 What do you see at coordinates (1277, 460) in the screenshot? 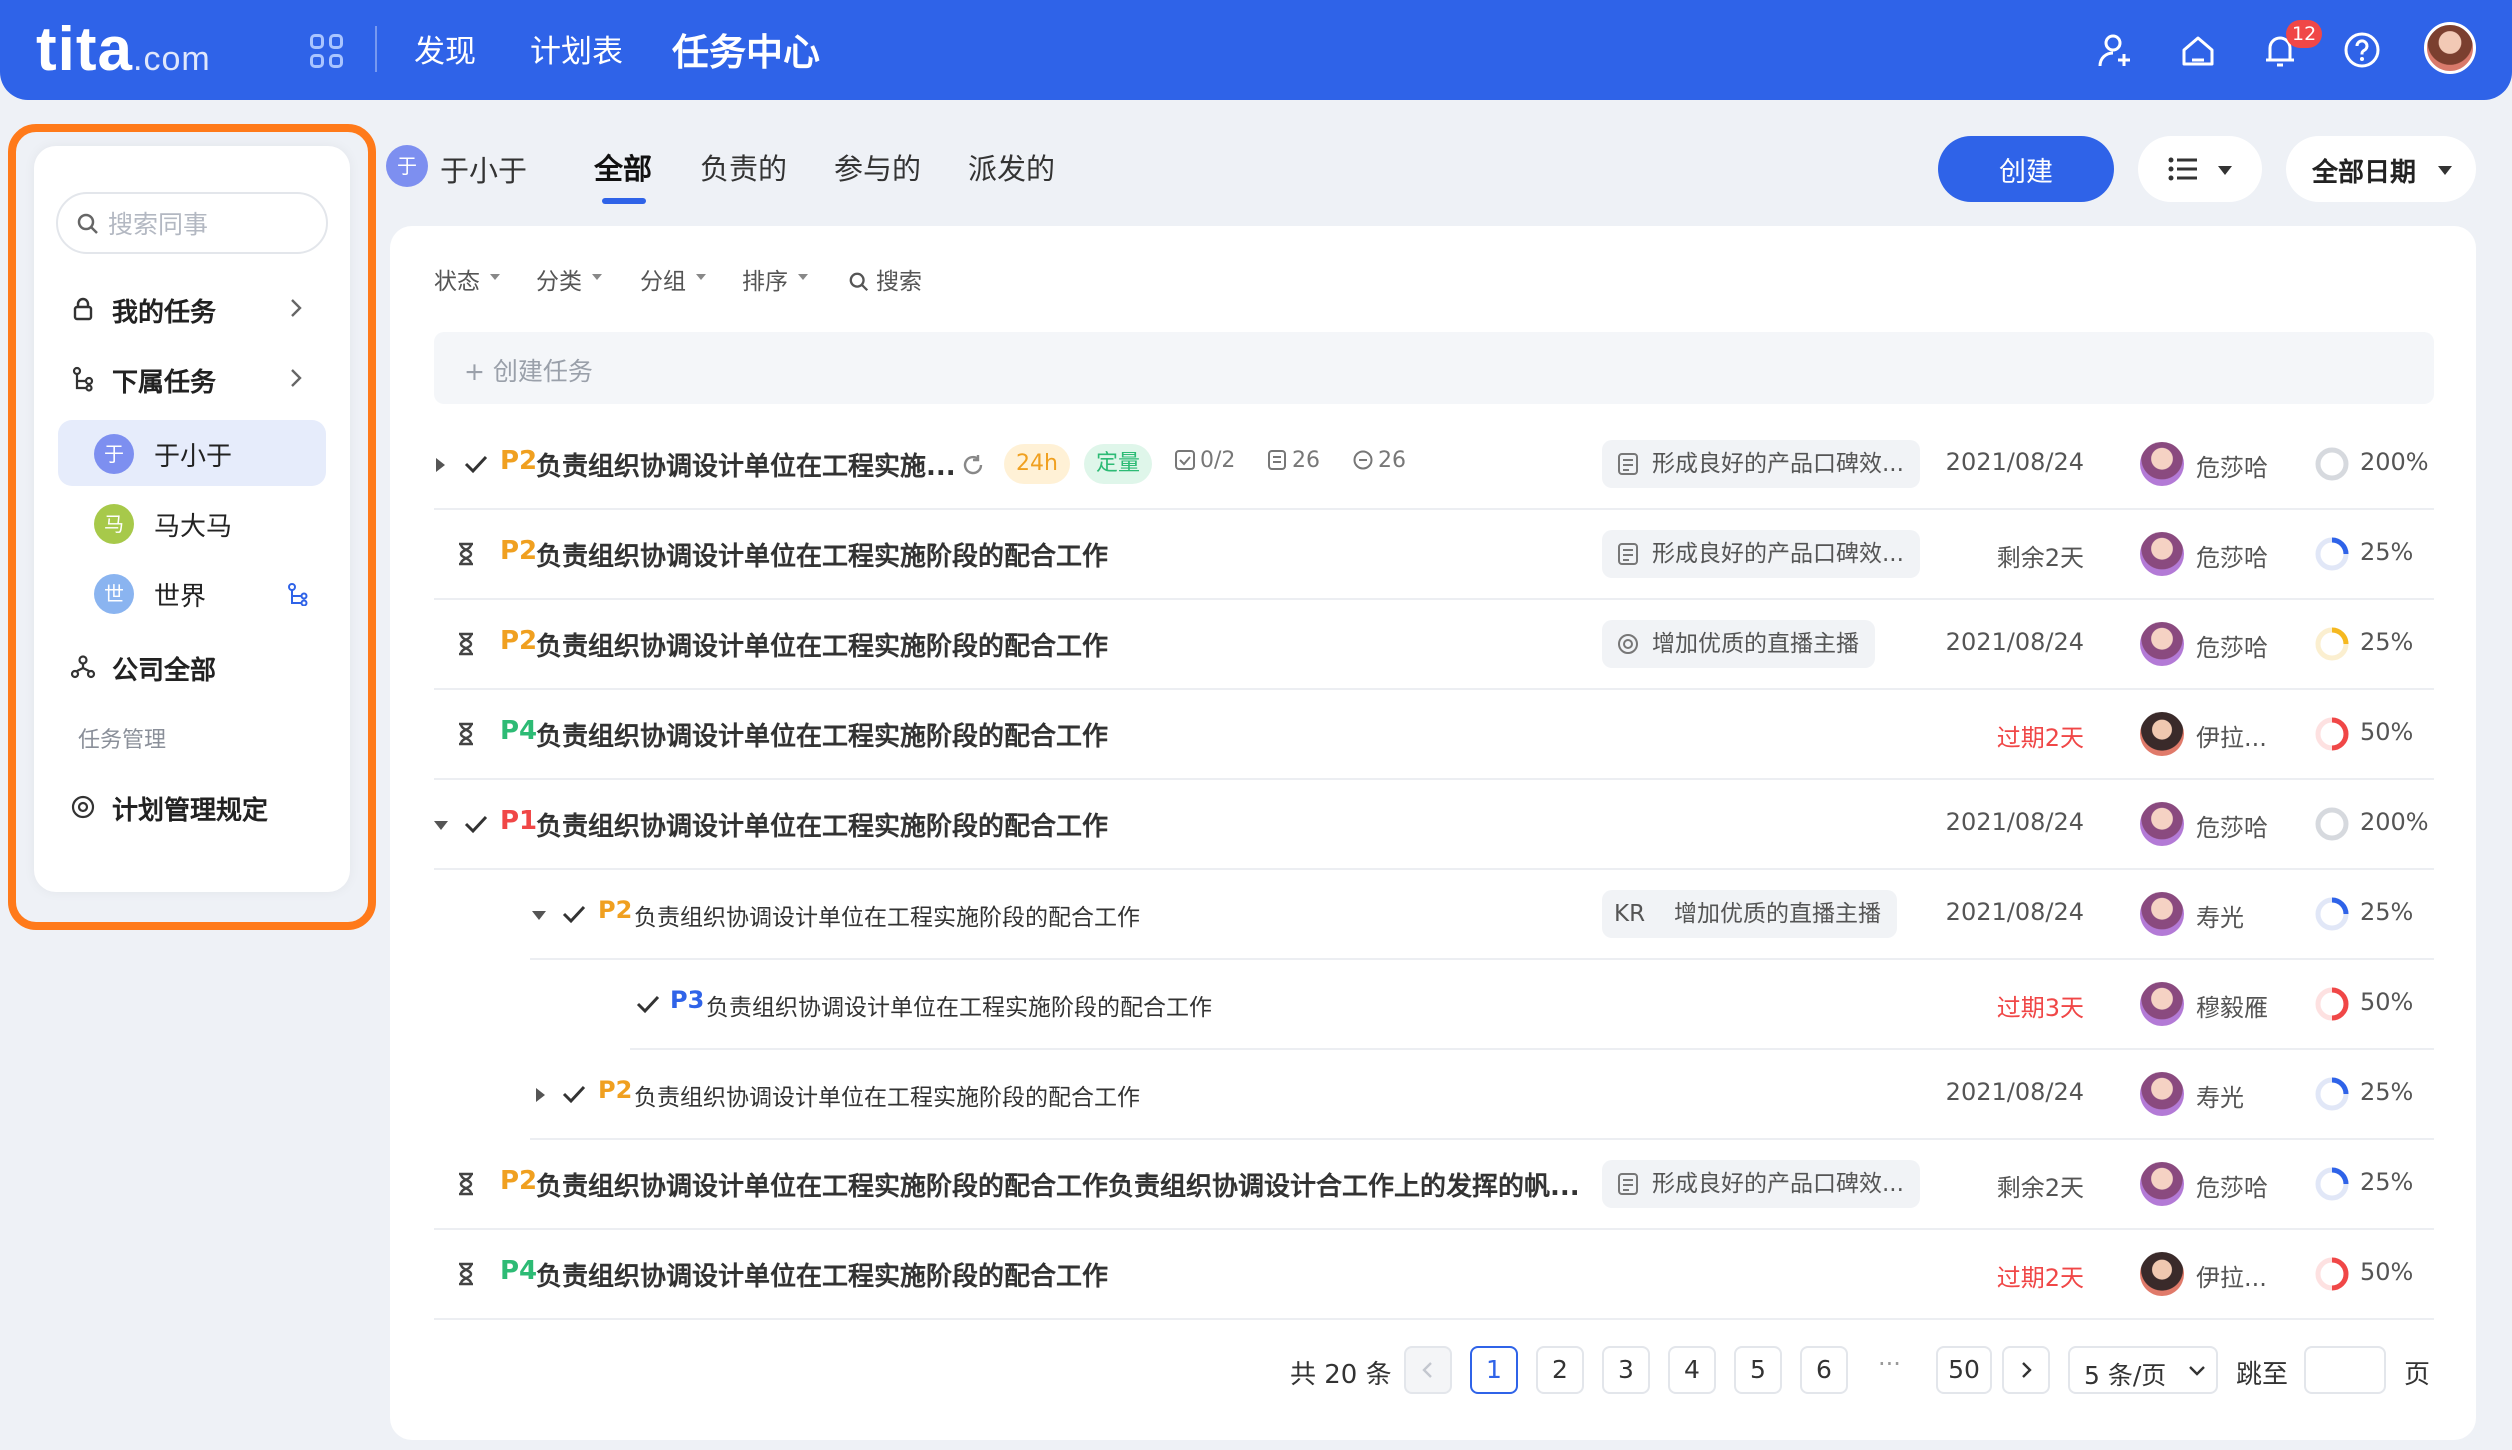
I see `attachment-icon` at bounding box center [1277, 460].